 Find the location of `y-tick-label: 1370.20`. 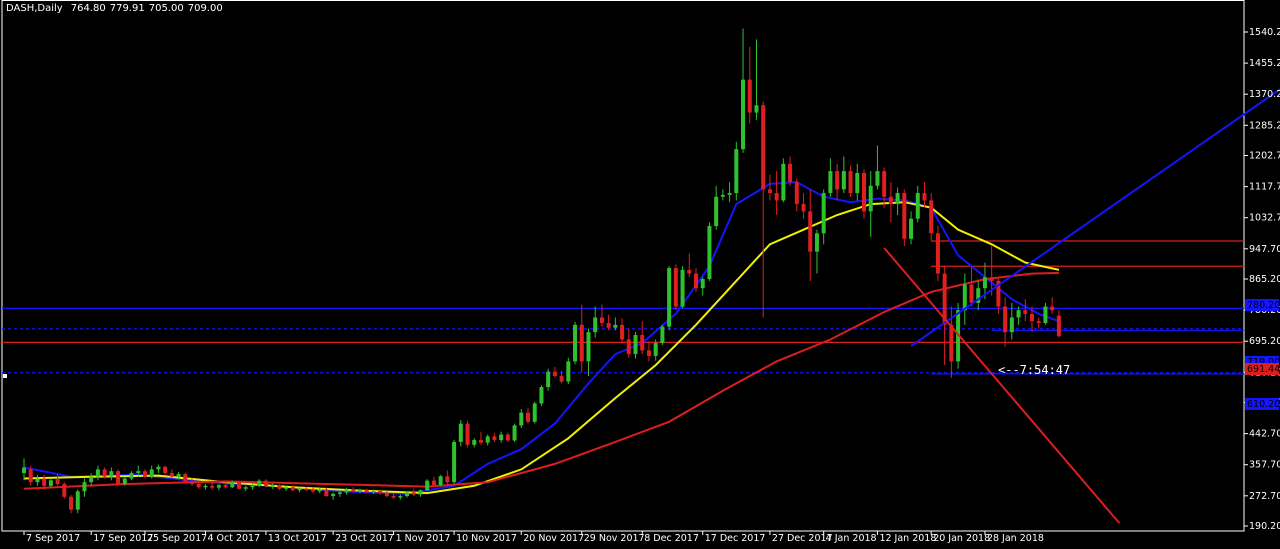

y-tick-label: 1370.20 is located at coordinates (1264, 94).